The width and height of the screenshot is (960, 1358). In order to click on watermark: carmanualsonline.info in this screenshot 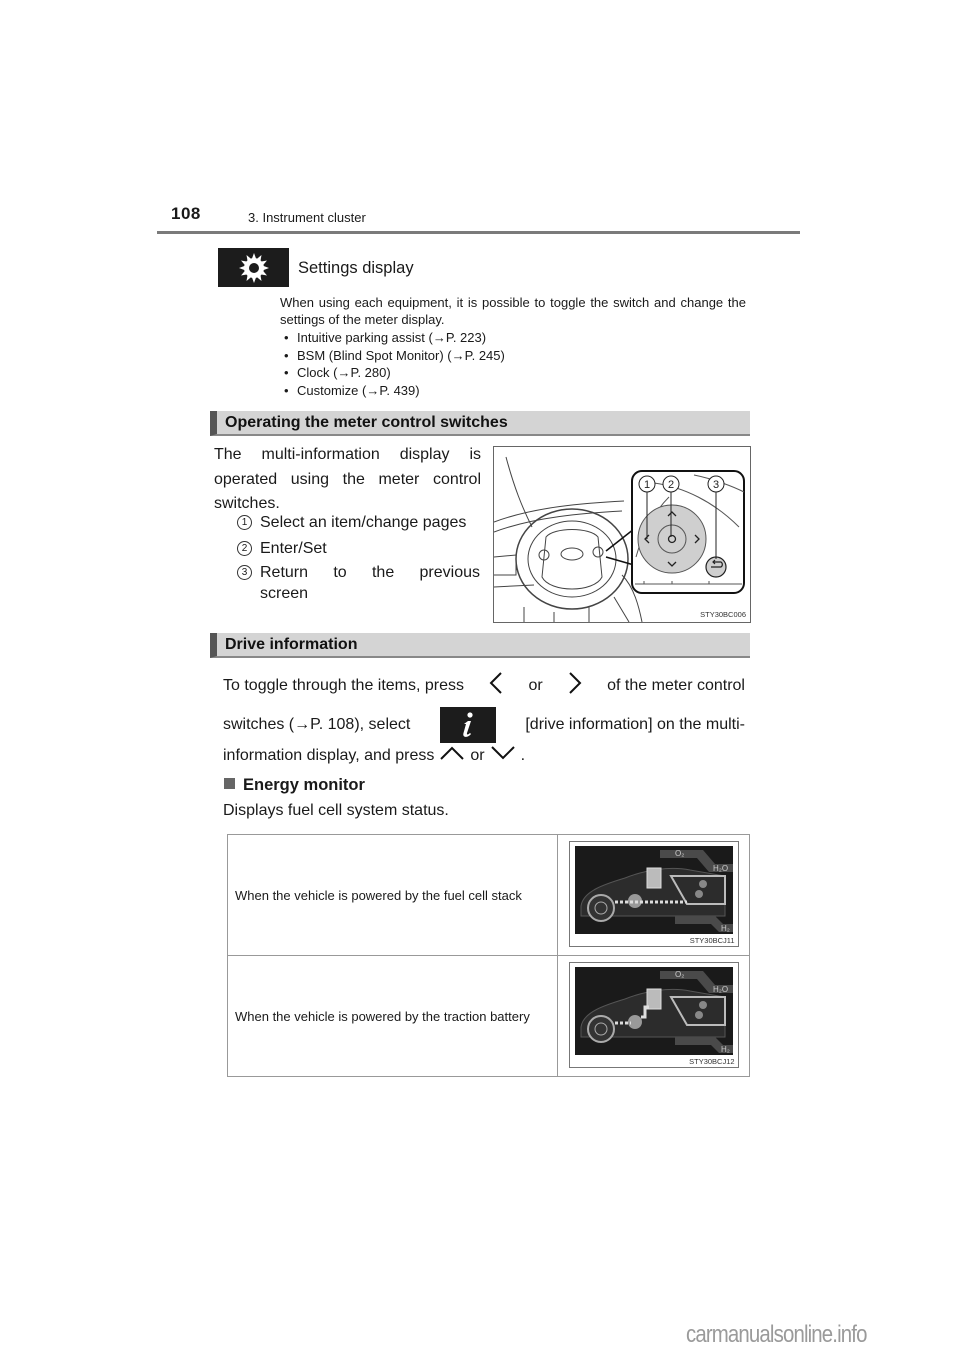, I will do `click(776, 1334)`.